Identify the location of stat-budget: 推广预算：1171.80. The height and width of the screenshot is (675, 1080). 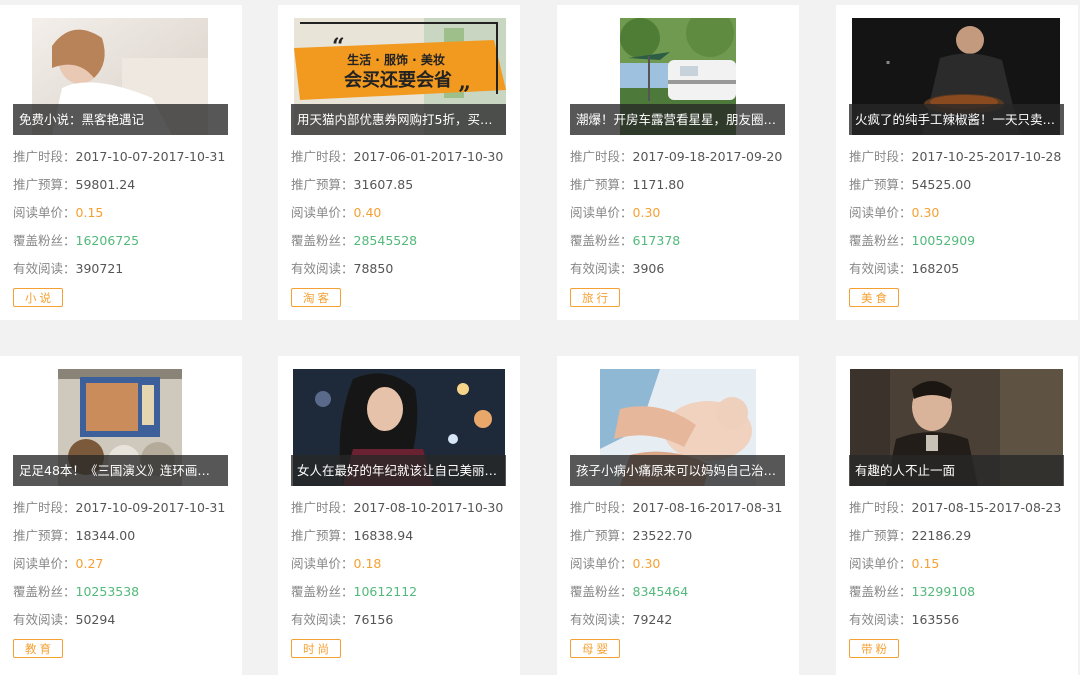
(682, 185).